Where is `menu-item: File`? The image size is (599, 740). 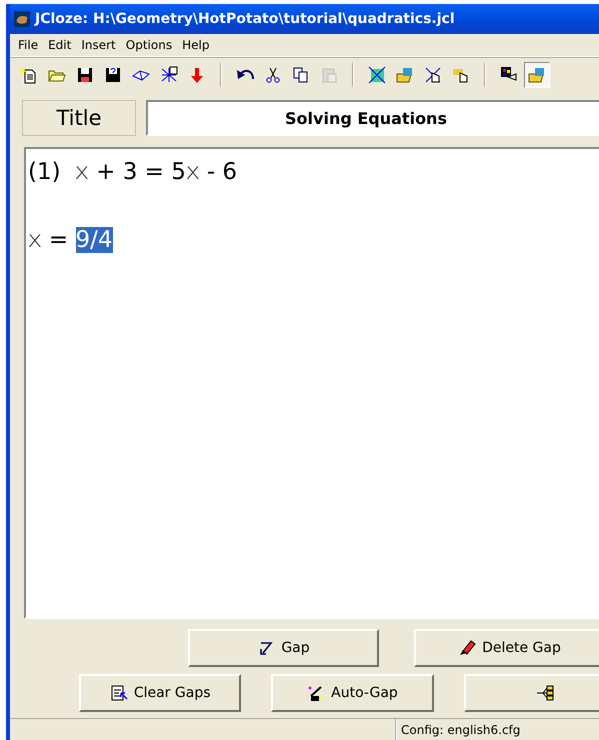 menu-item: File is located at coordinates (28, 45).